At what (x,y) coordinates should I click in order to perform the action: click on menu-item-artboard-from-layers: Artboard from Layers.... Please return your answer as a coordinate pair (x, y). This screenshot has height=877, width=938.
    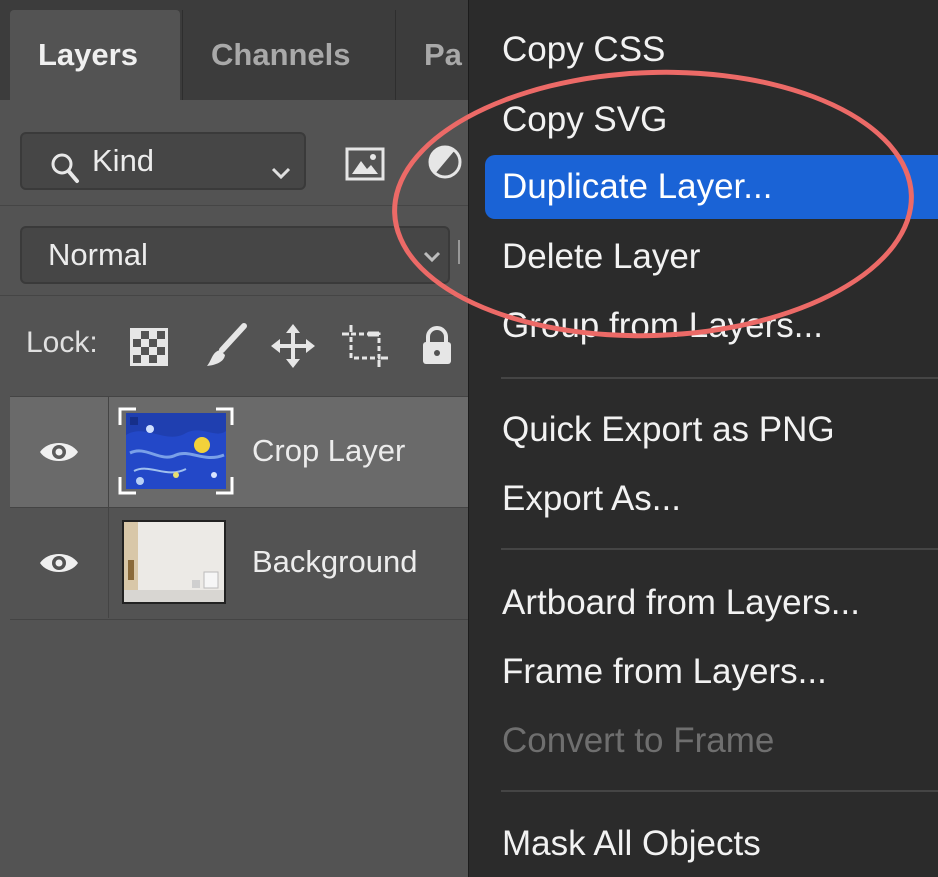
    Looking at the image, I should click on (711, 603).